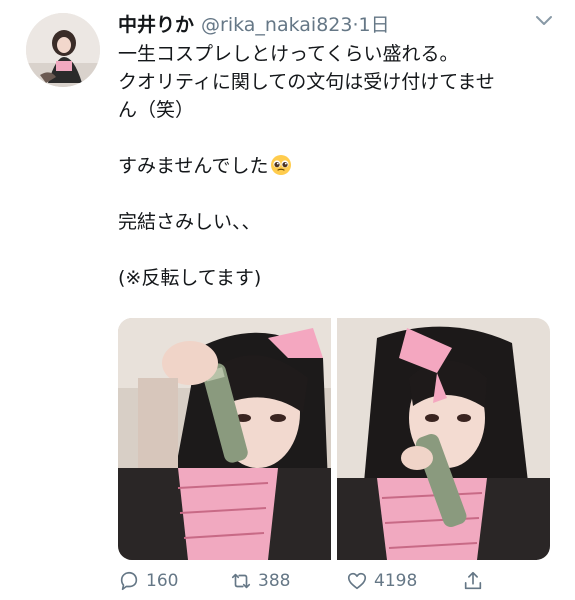 This screenshot has width=575, height=600. Describe the element at coordinates (338, 585) in the screenshot. I see `tweet-actions: 160 388 4198` at that location.